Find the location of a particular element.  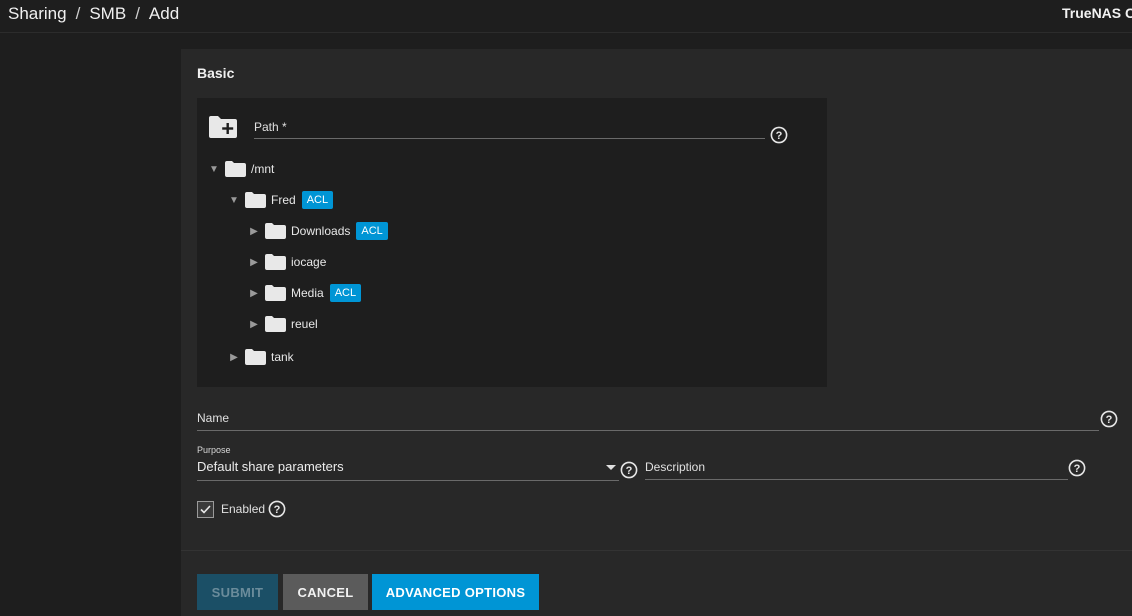

create-dataset-button is located at coordinates (223, 126).